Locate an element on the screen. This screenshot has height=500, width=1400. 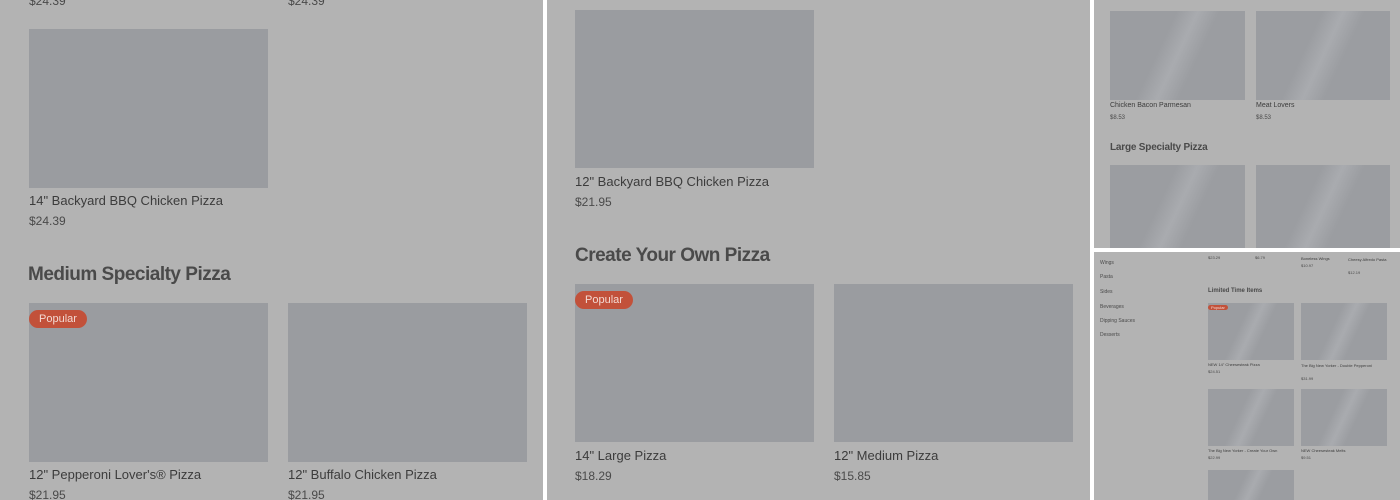
menu-item-card: NEW Cheesesteak Melts $9.51 is located at coordinates (1344, 429).